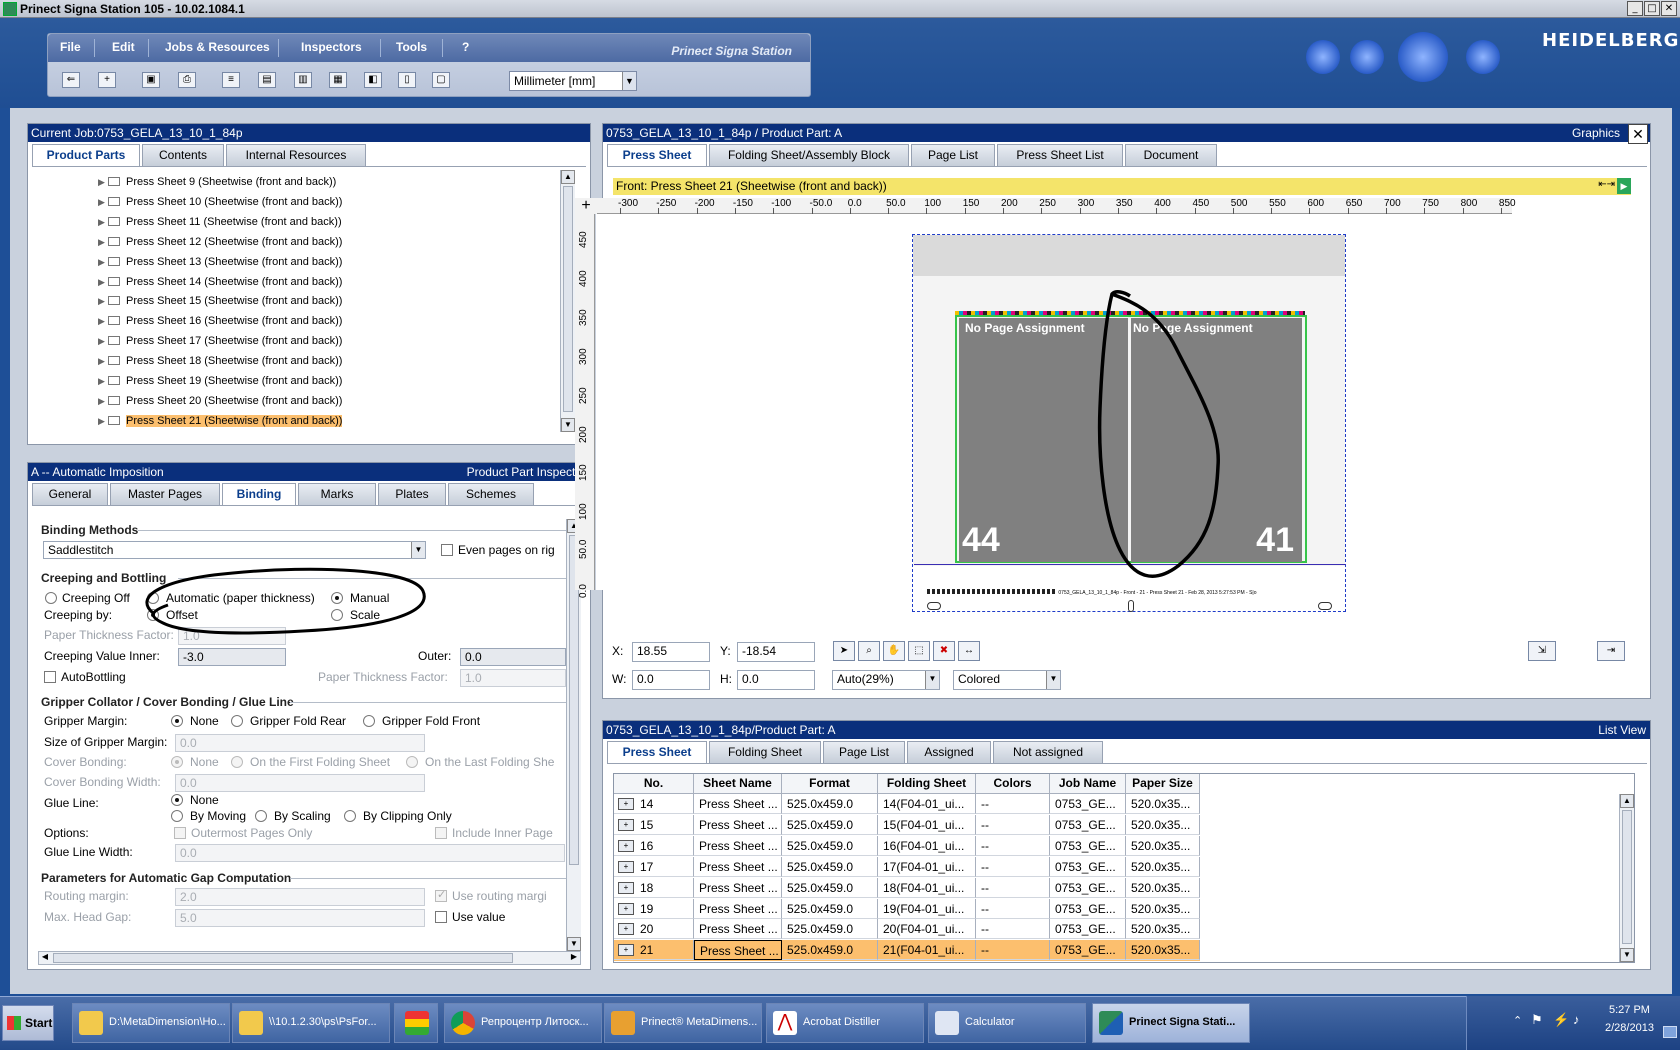 The width and height of the screenshot is (1680, 1050). I want to click on column-header: Paper Size, so click(1163, 784).